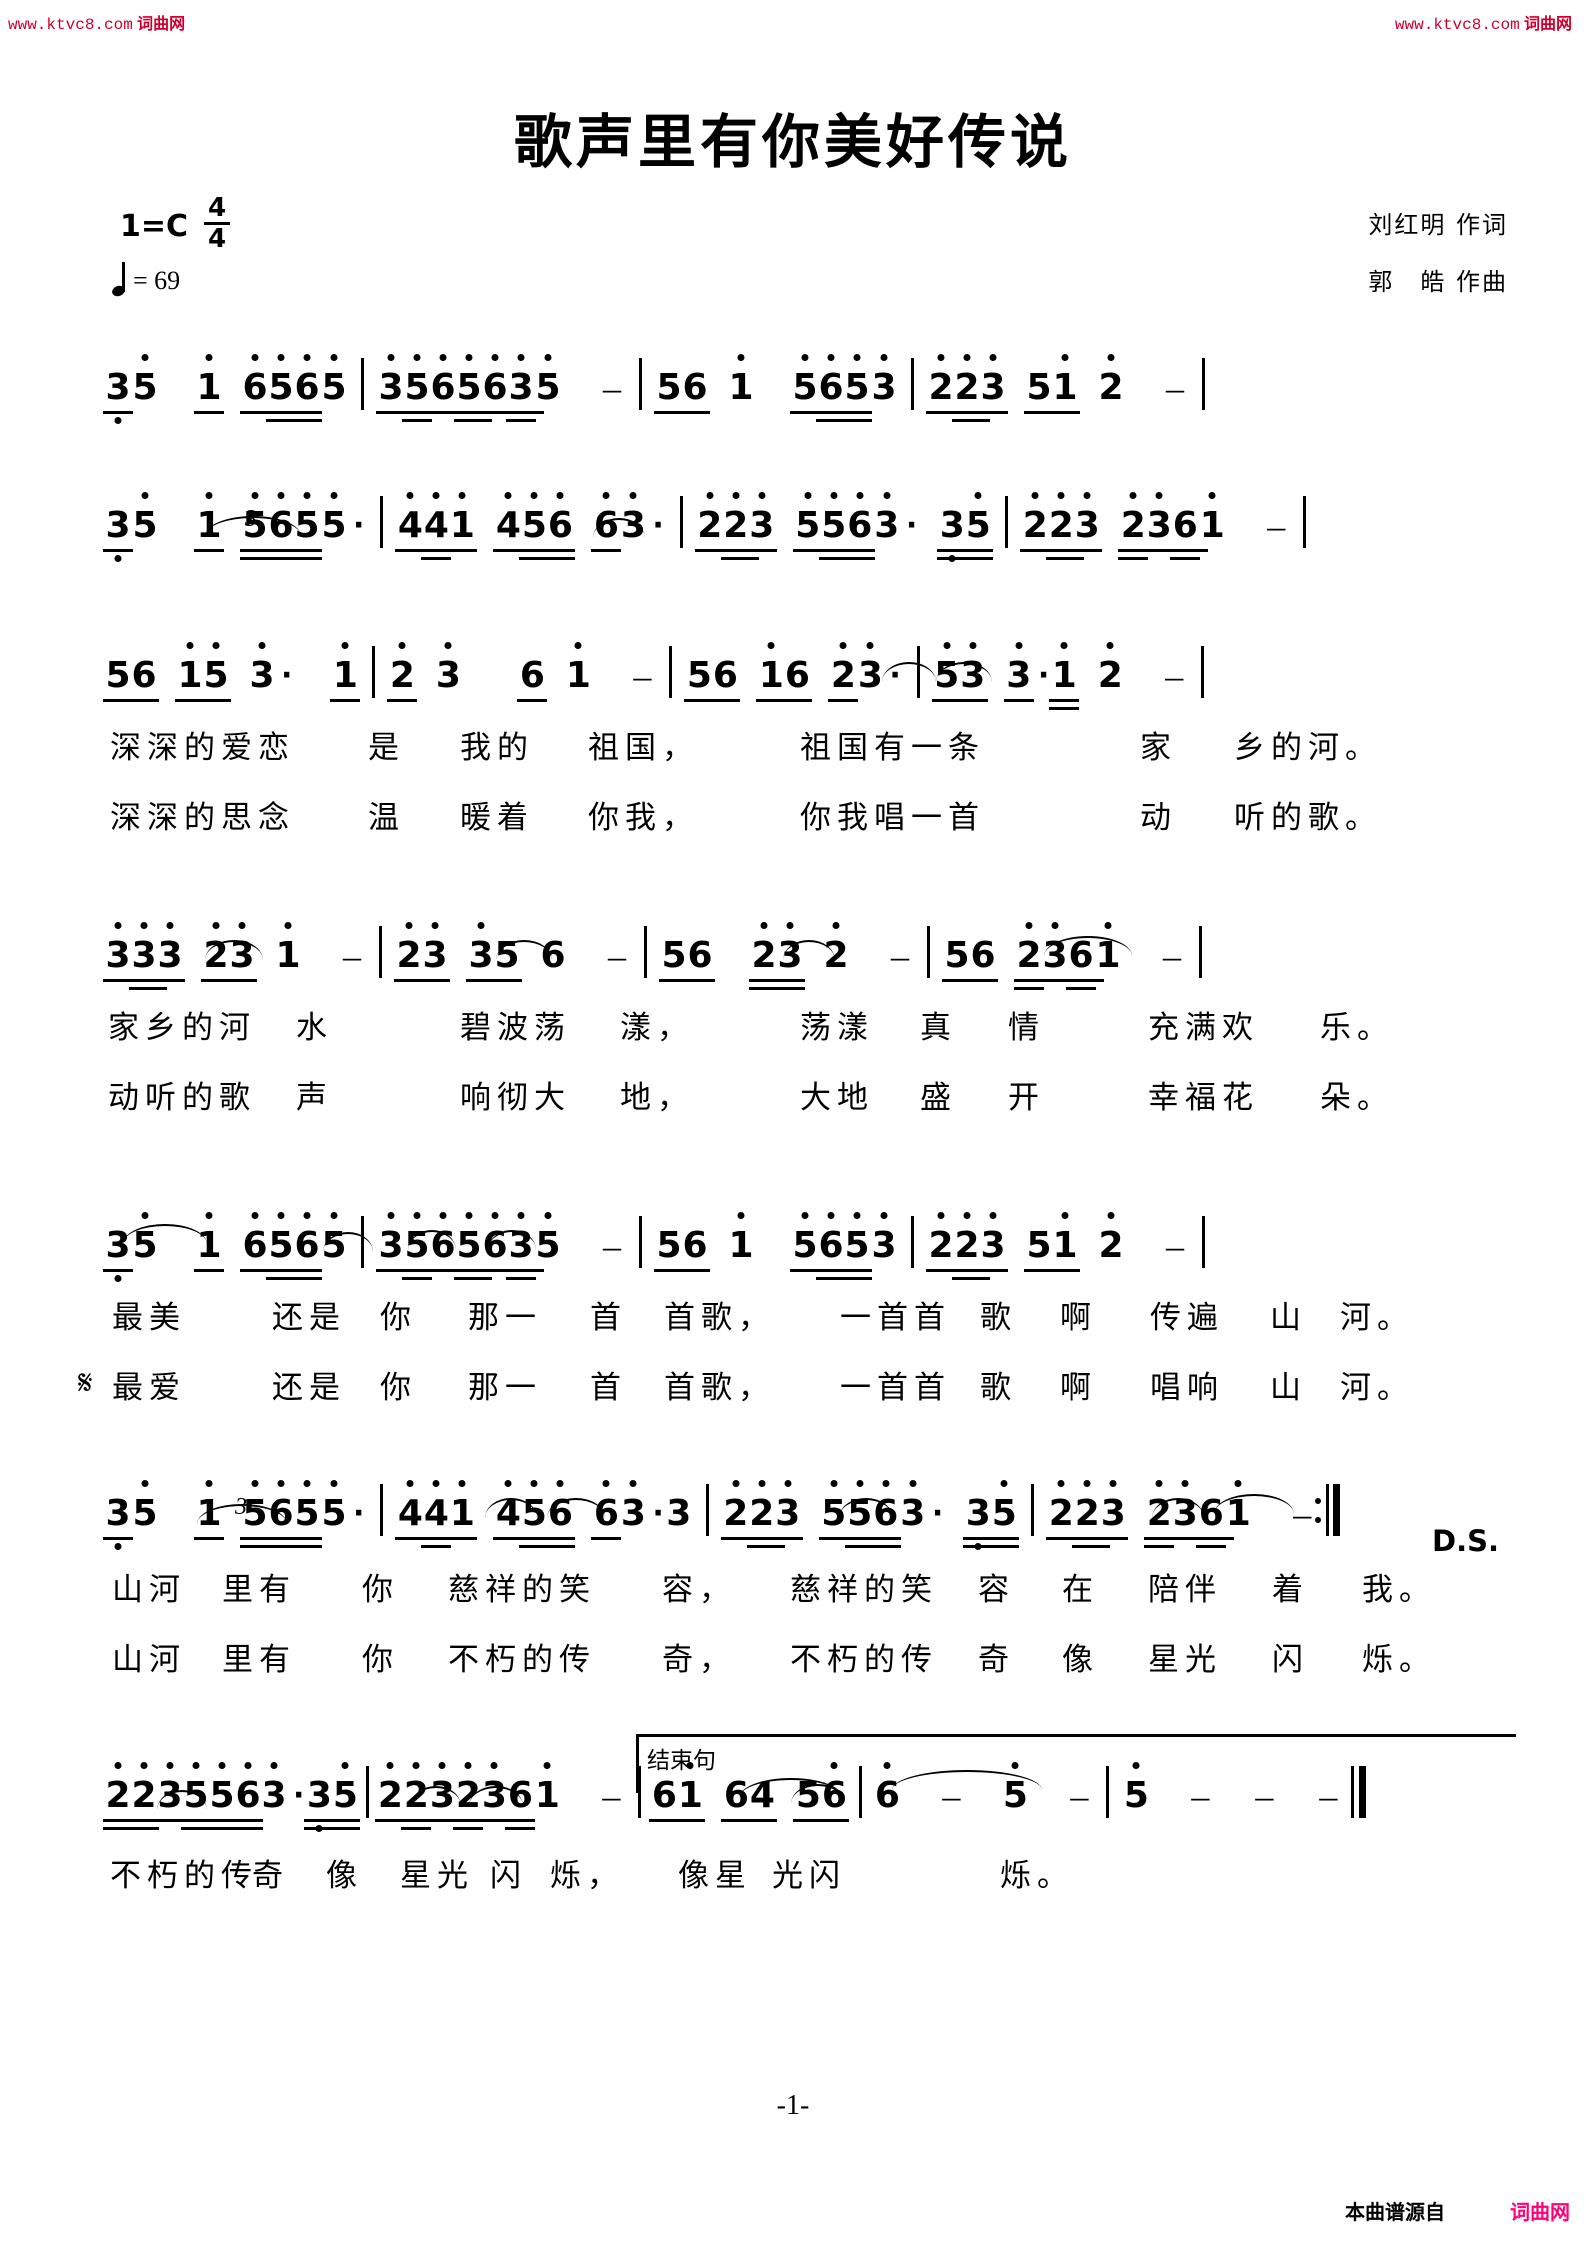  What do you see at coordinates (149, 1659) in the screenshot?
I see `lyric: 山河` at bounding box center [149, 1659].